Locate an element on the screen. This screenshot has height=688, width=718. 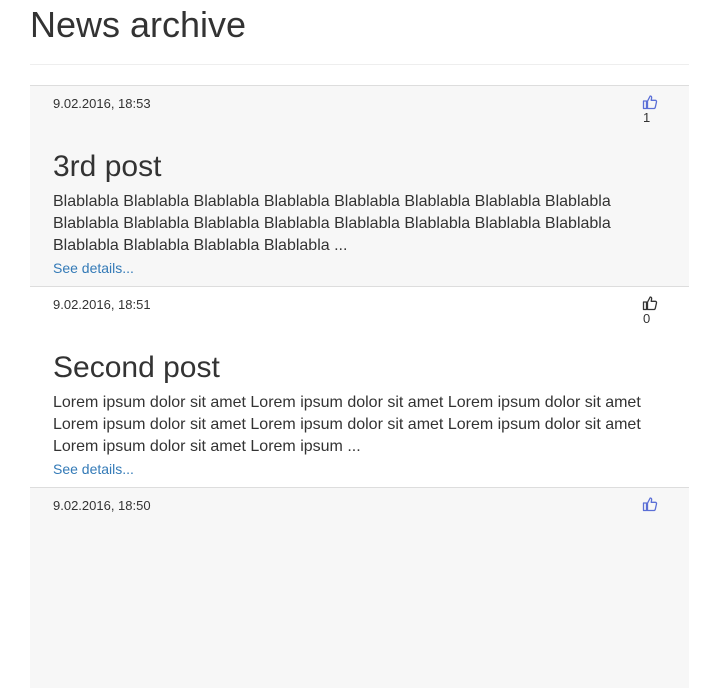
post-date: 9.02.2016, 18:50 is located at coordinates (102, 505).